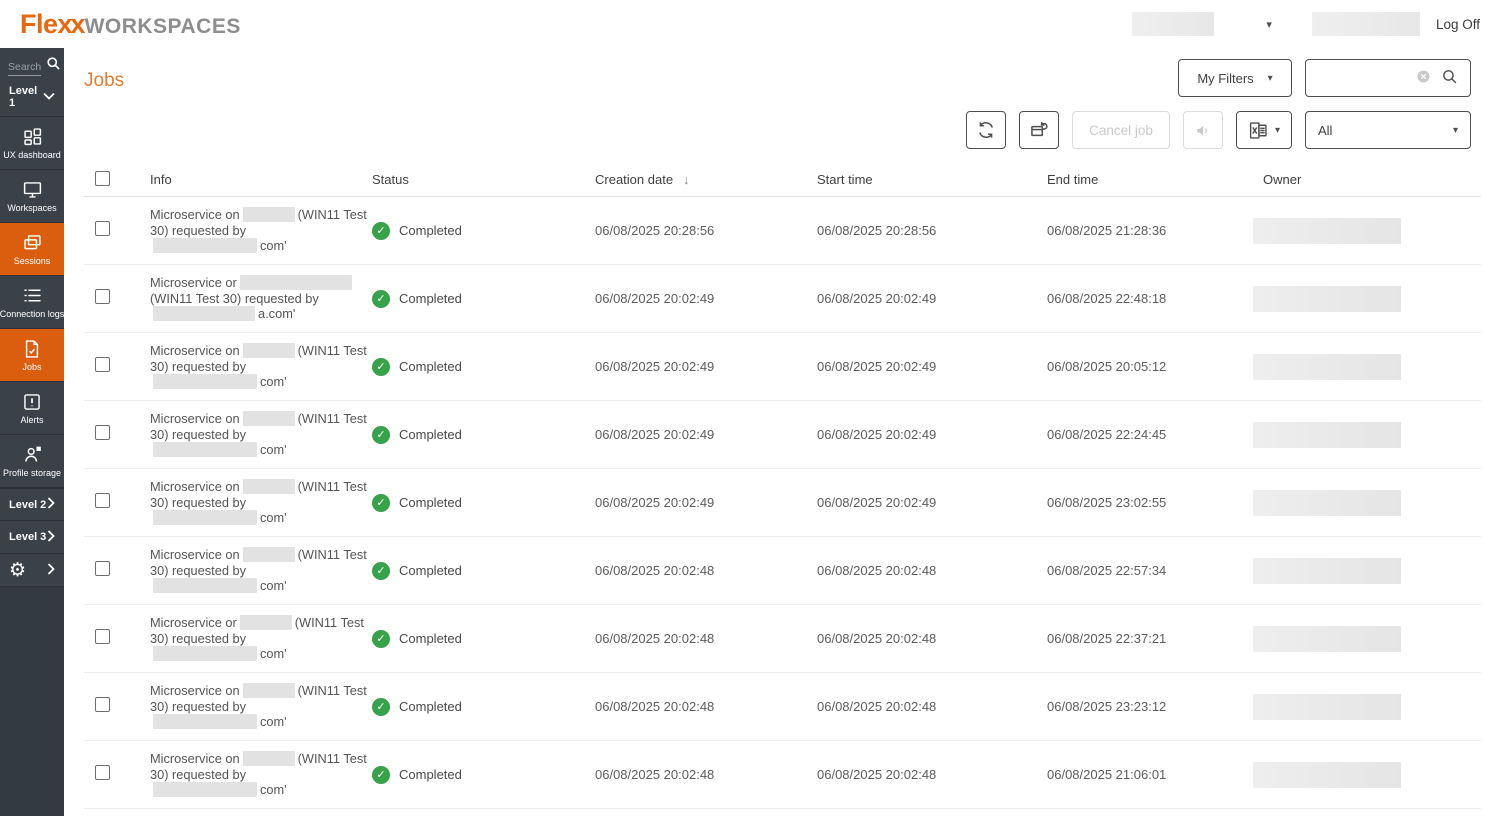 The image size is (1498, 816). Describe the element at coordinates (273, 790) in the screenshot. I see `info-text: com'` at that location.